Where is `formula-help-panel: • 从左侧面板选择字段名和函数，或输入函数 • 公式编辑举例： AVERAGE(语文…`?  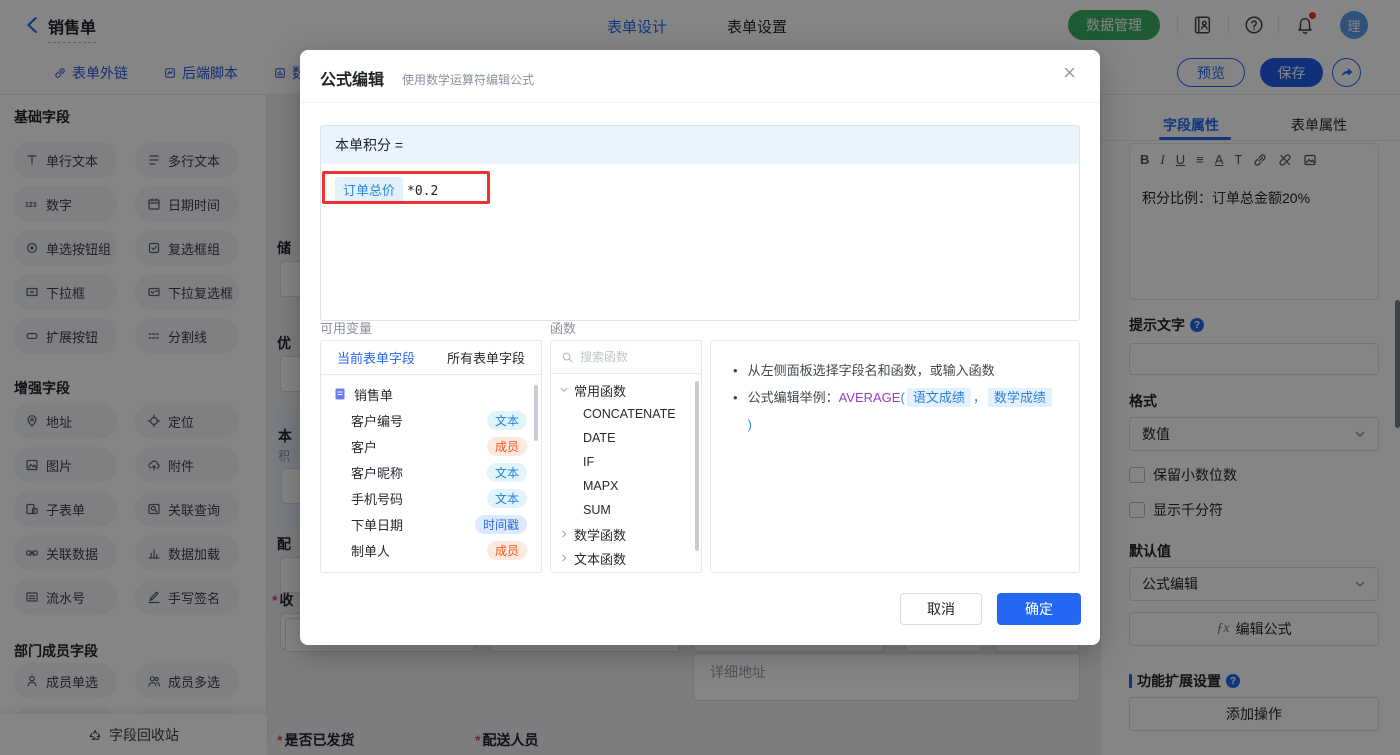
formula-help-panel: • 从左侧面板选择字段名和函数，或输入函数 • 公式编辑举例： AVERAGE(语文… is located at coordinates (895, 456).